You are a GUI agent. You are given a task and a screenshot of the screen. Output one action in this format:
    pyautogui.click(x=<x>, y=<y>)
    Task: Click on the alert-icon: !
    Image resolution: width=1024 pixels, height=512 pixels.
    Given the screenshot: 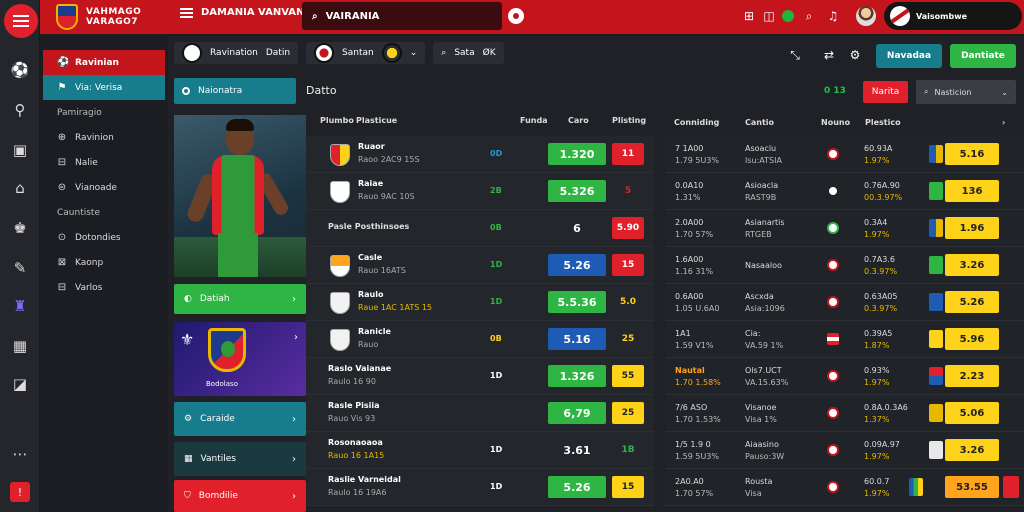 What is the action you would take?
    pyautogui.click(x=20, y=492)
    